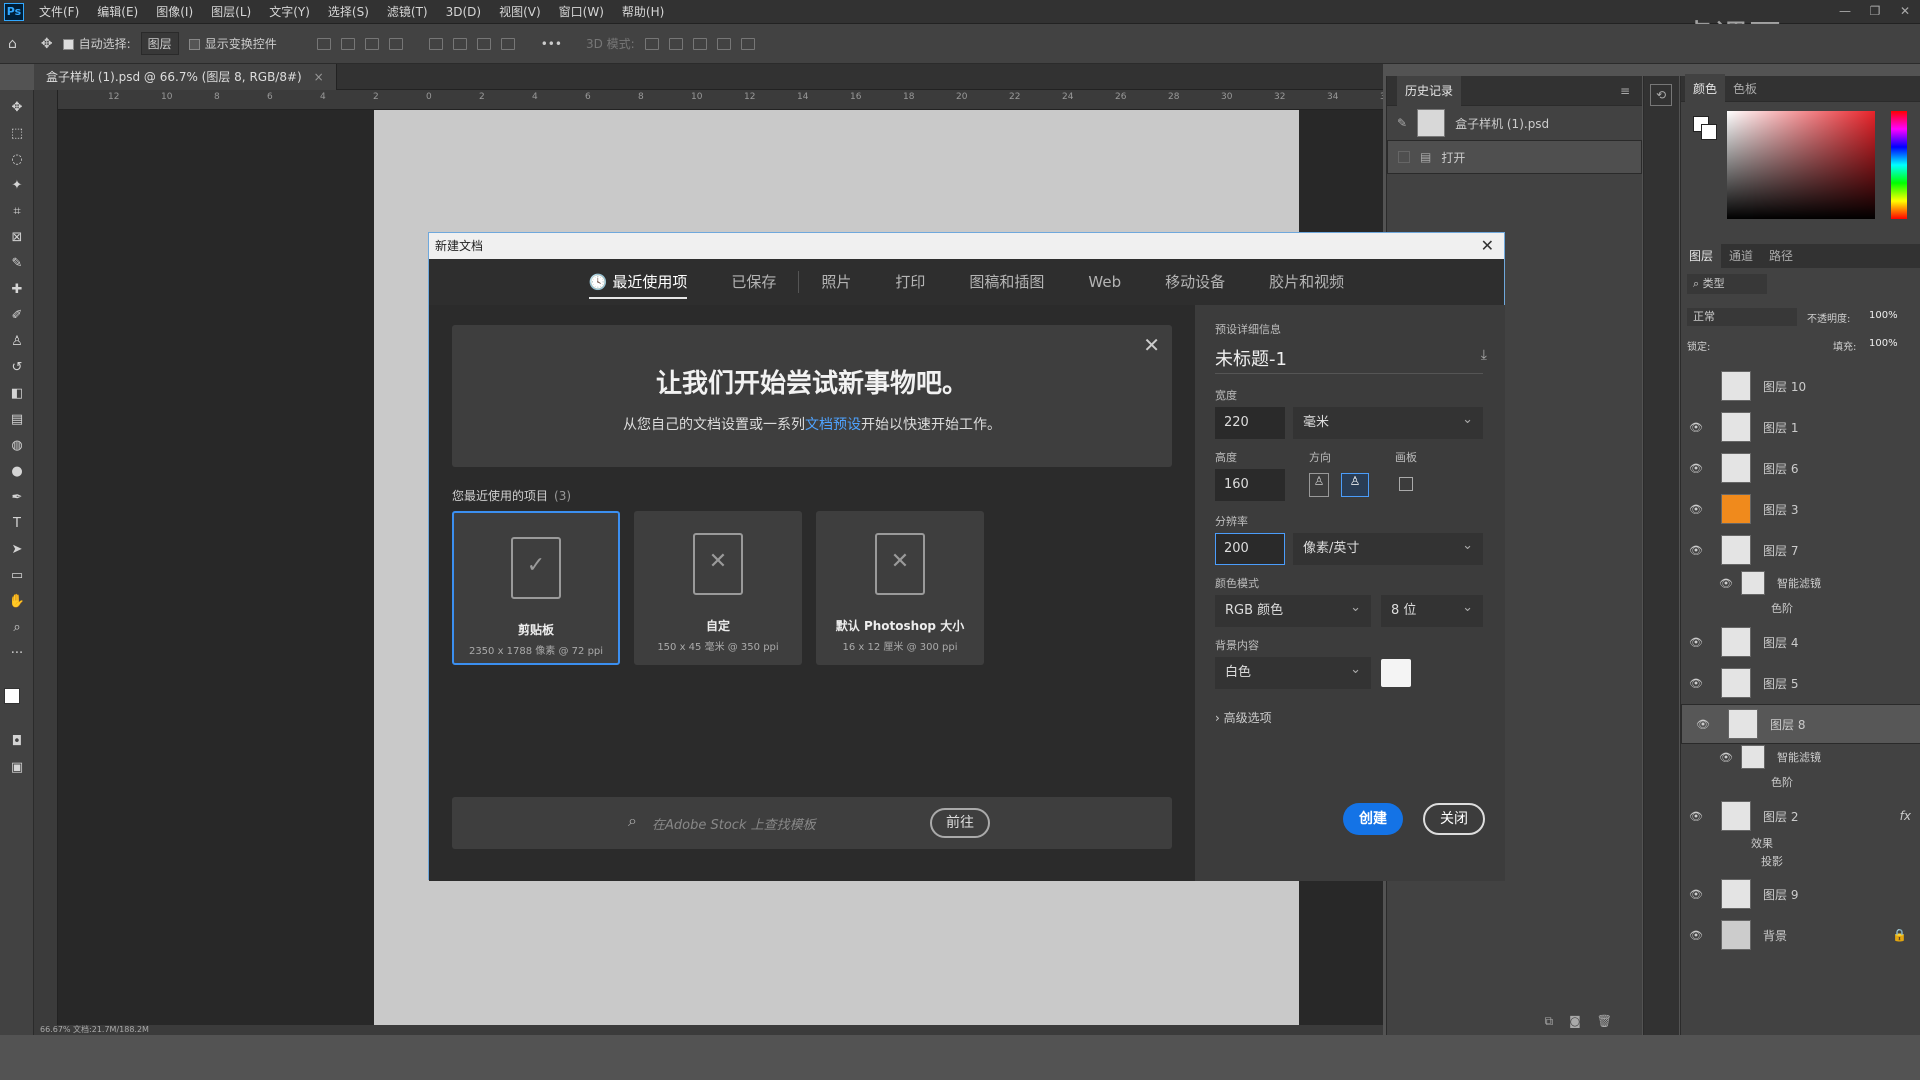 The height and width of the screenshot is (1080, 1920). Describe the element at coordinates (960, 823) in the screenshot. I see `go-button: 前往` at that location.